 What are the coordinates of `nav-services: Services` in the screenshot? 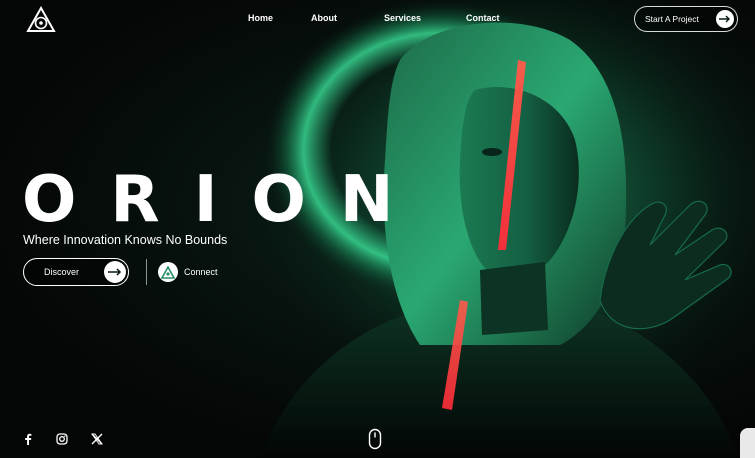 It's located at (402, 18).